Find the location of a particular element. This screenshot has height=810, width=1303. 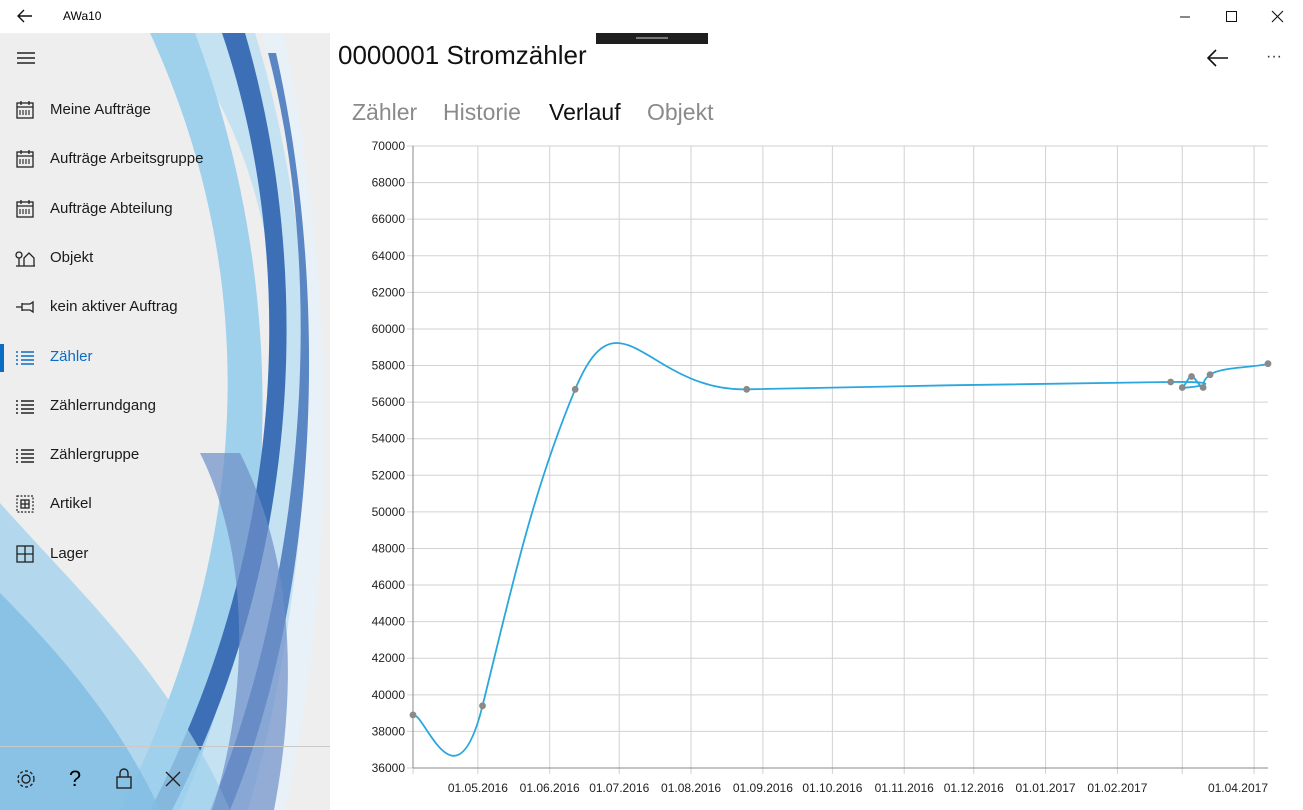

y-tick-label: 46000 is located at coordinates (389, 585).